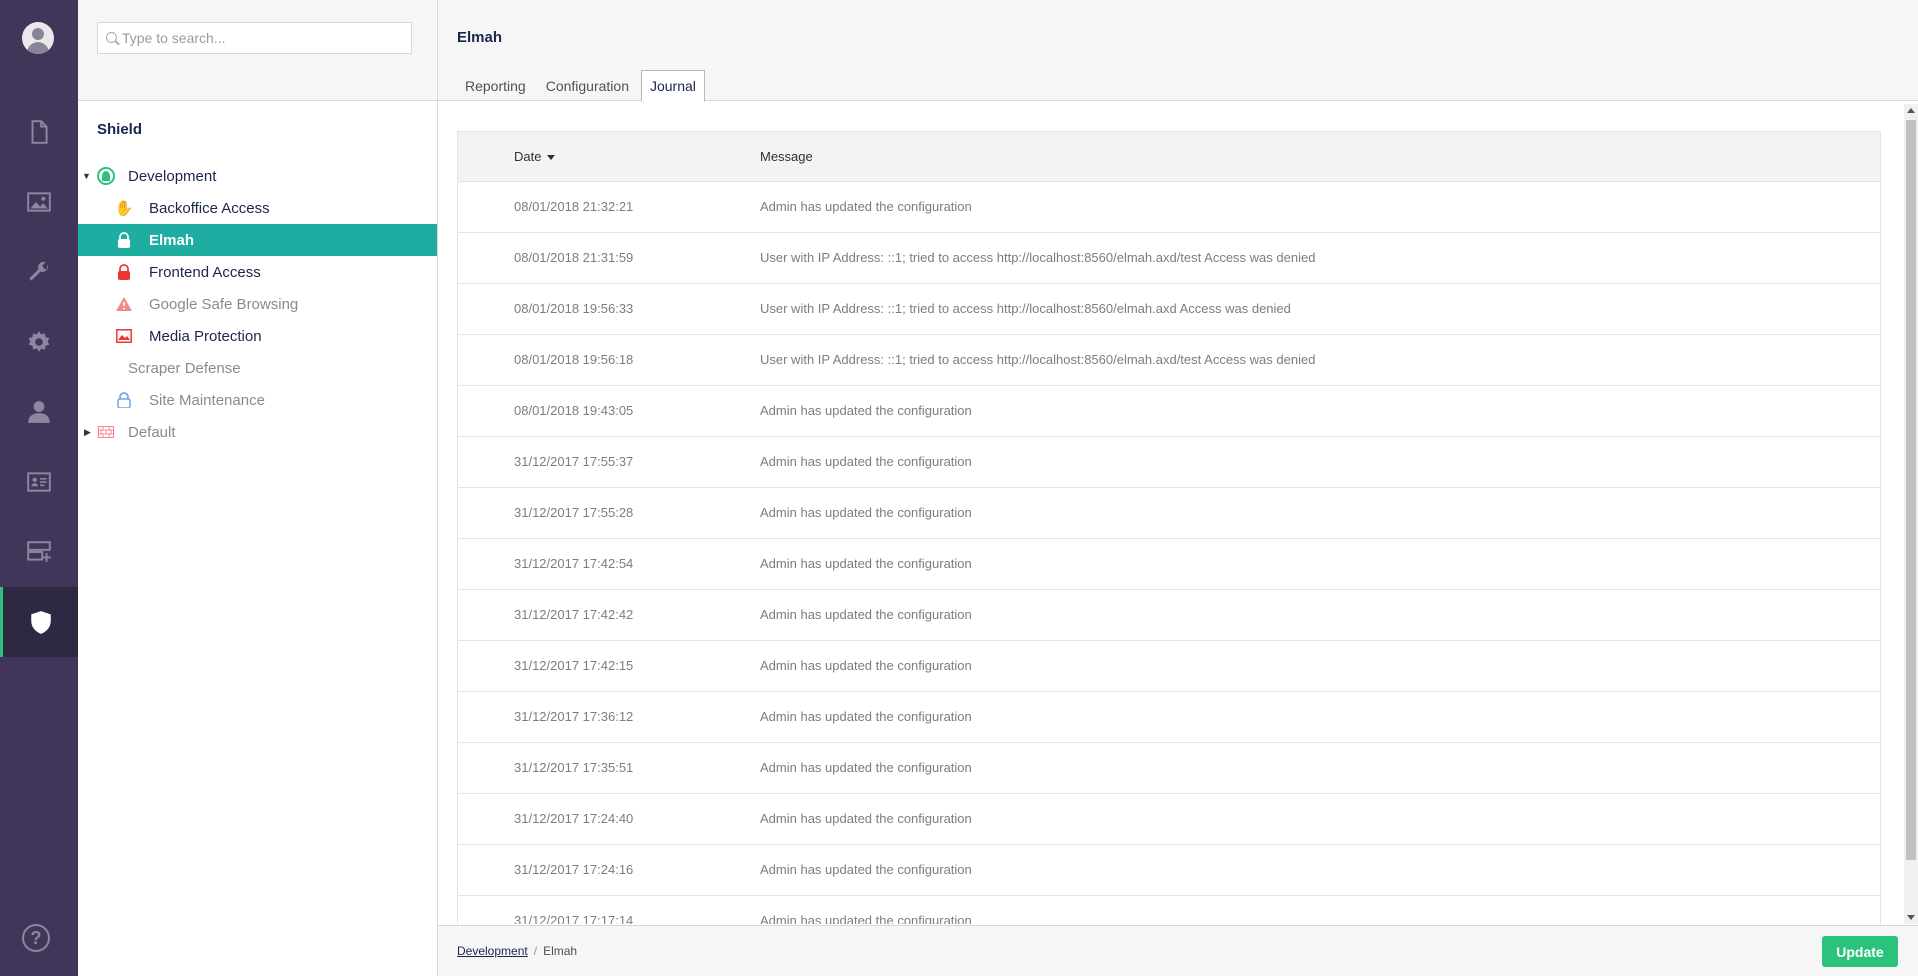  What do you see at coordinates (574, 410) in the screenshot?
I see `row-date: 08/01/2018 19:43:05` at bounding box center [574, 410].